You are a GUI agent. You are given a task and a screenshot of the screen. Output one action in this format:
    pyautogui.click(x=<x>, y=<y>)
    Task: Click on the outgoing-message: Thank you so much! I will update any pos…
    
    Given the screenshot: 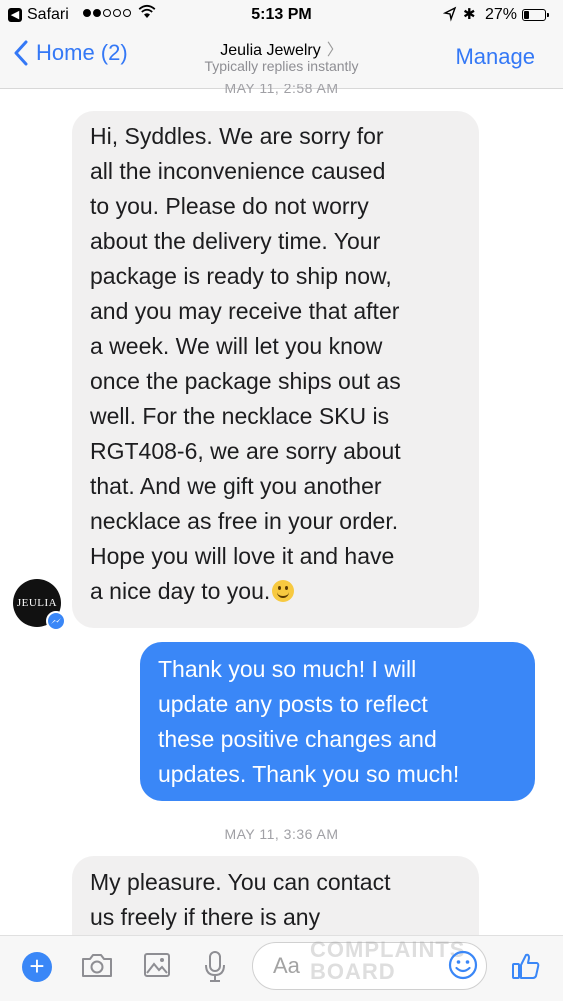 What is the action you would take?
    pyautogui.click(x=337, y=721)
    